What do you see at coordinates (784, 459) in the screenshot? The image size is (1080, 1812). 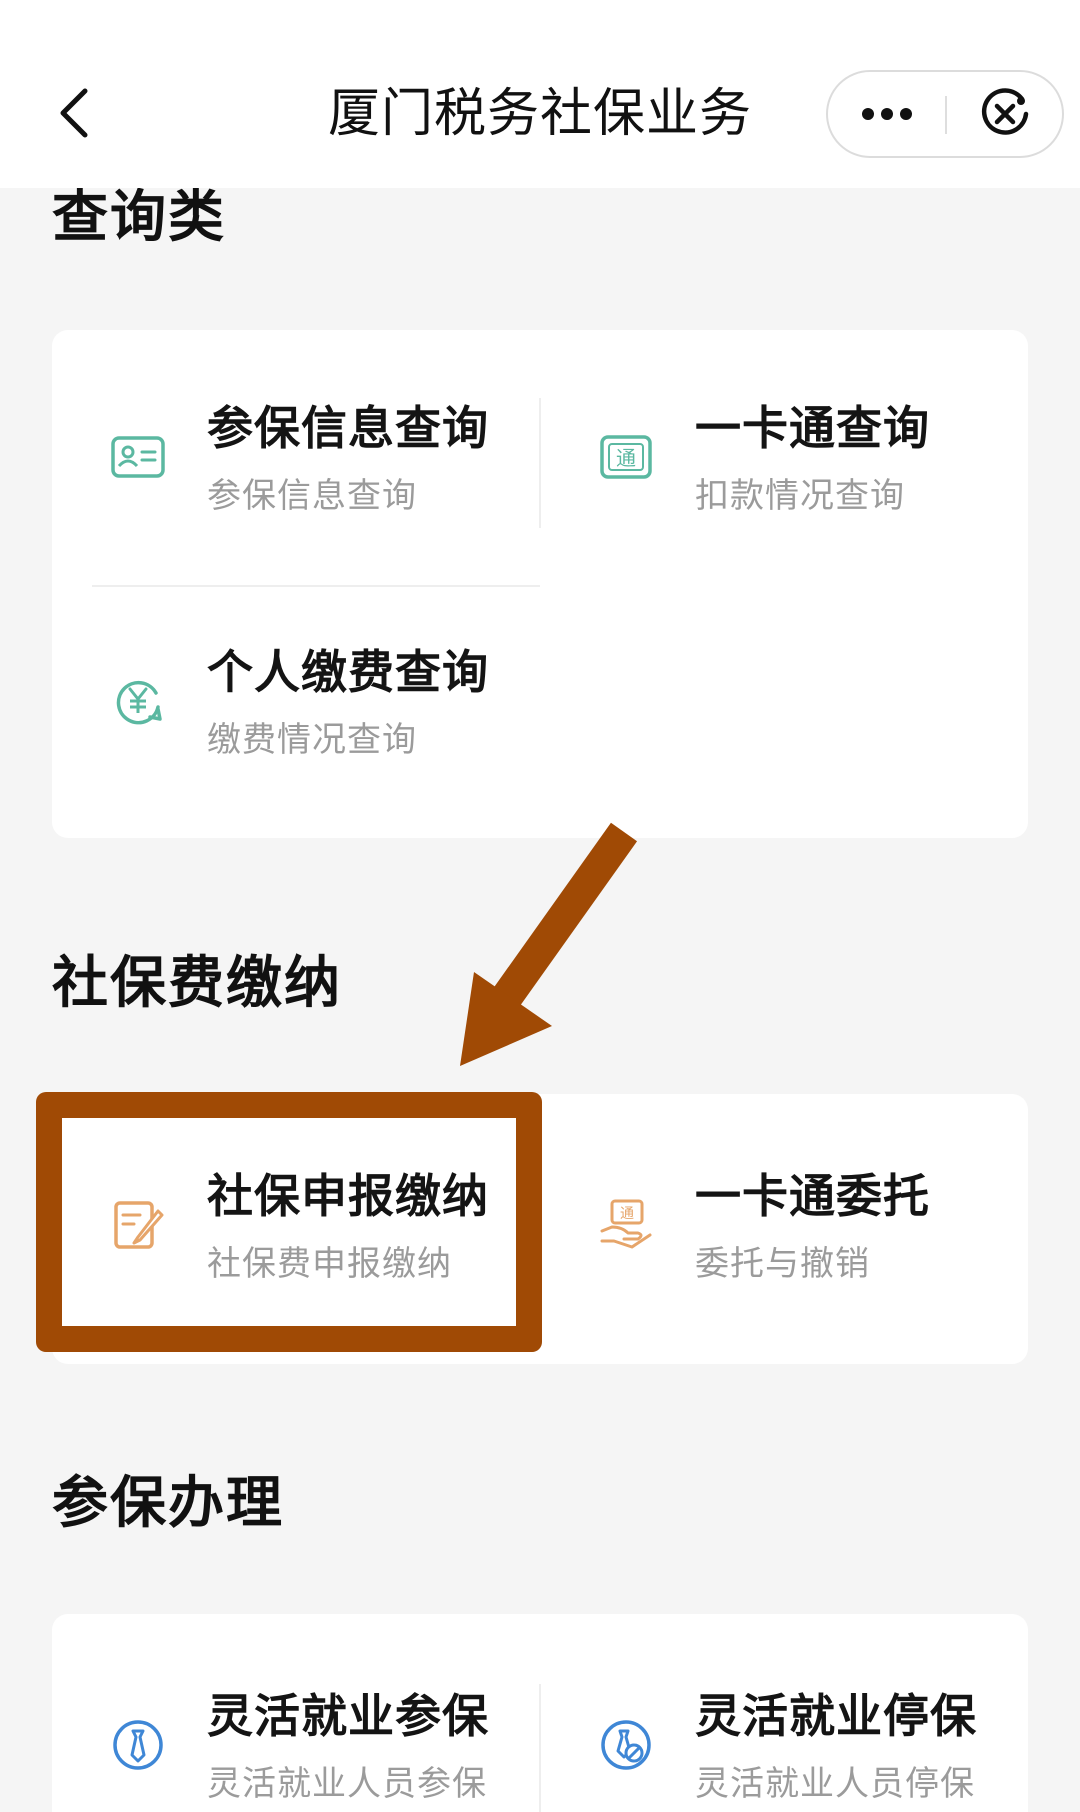 I see `menu-item-card-query: 通 一卡通查询 扣款情况查询` at bounding box center [784, 459].